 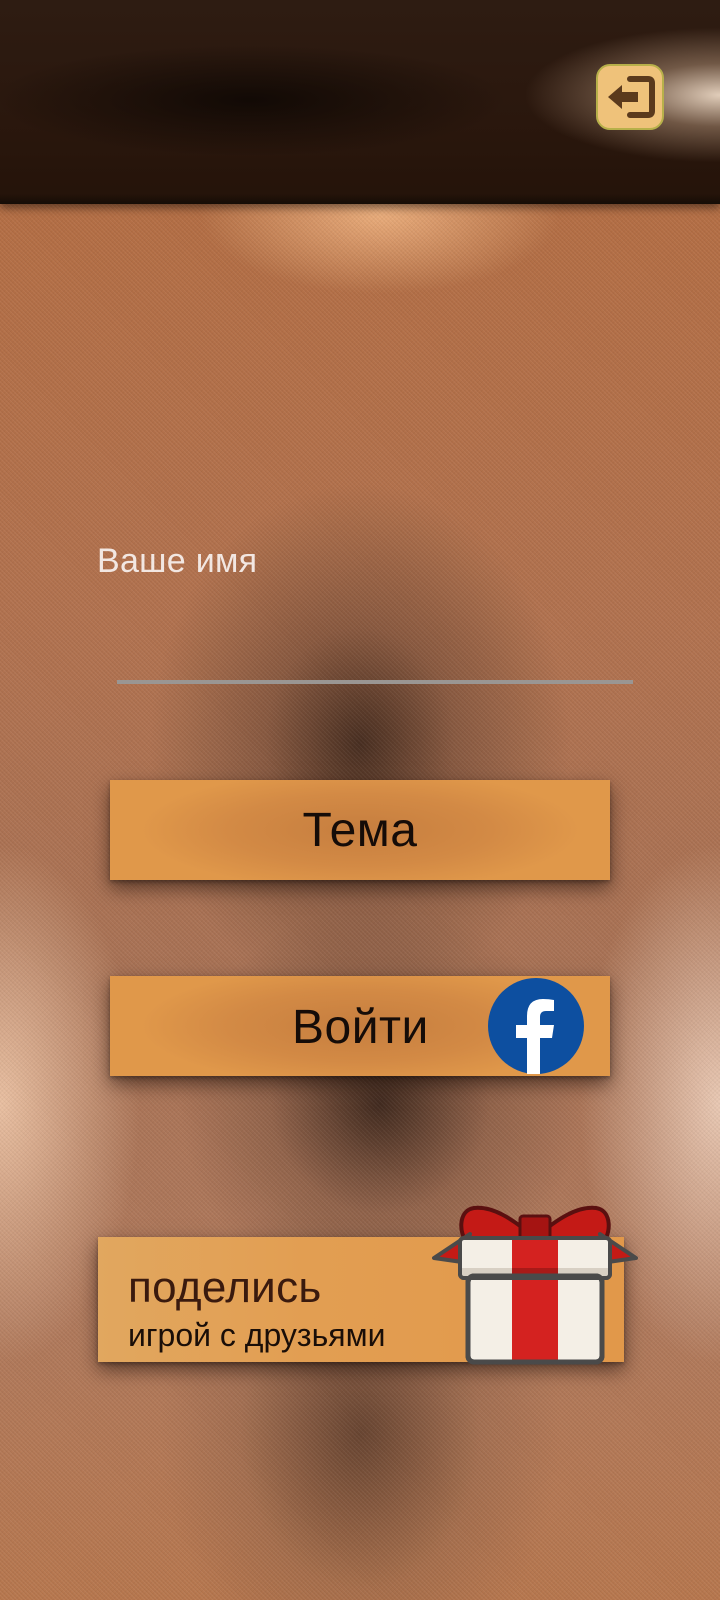 I want to click on name-input-underline, so click(x=375, y=682).